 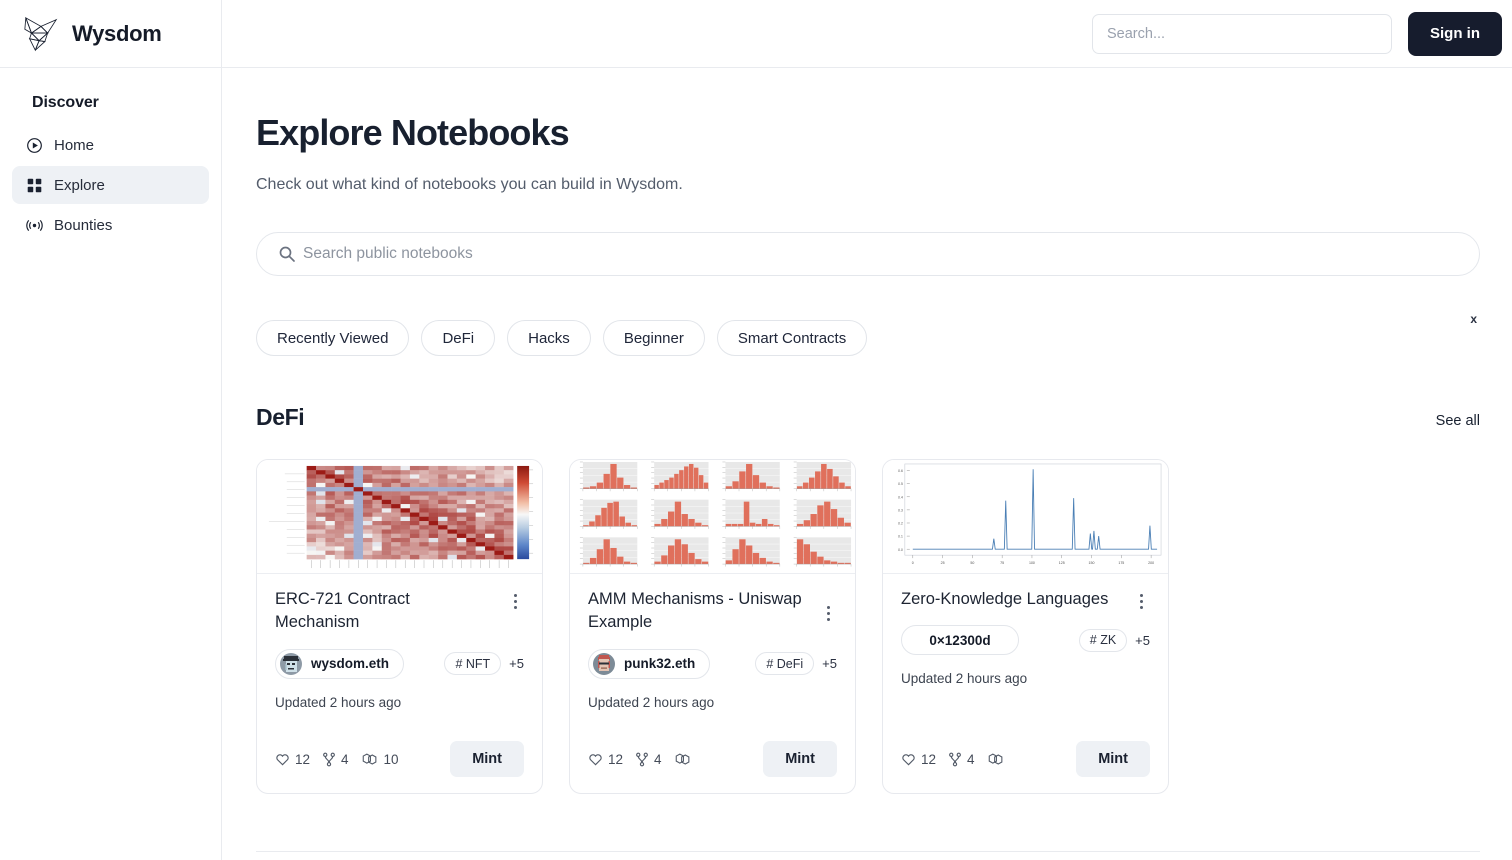 What do you see at coordinates (287, 254) in the screenshot?
I see `search-icon` at bounding box center [287, 254].